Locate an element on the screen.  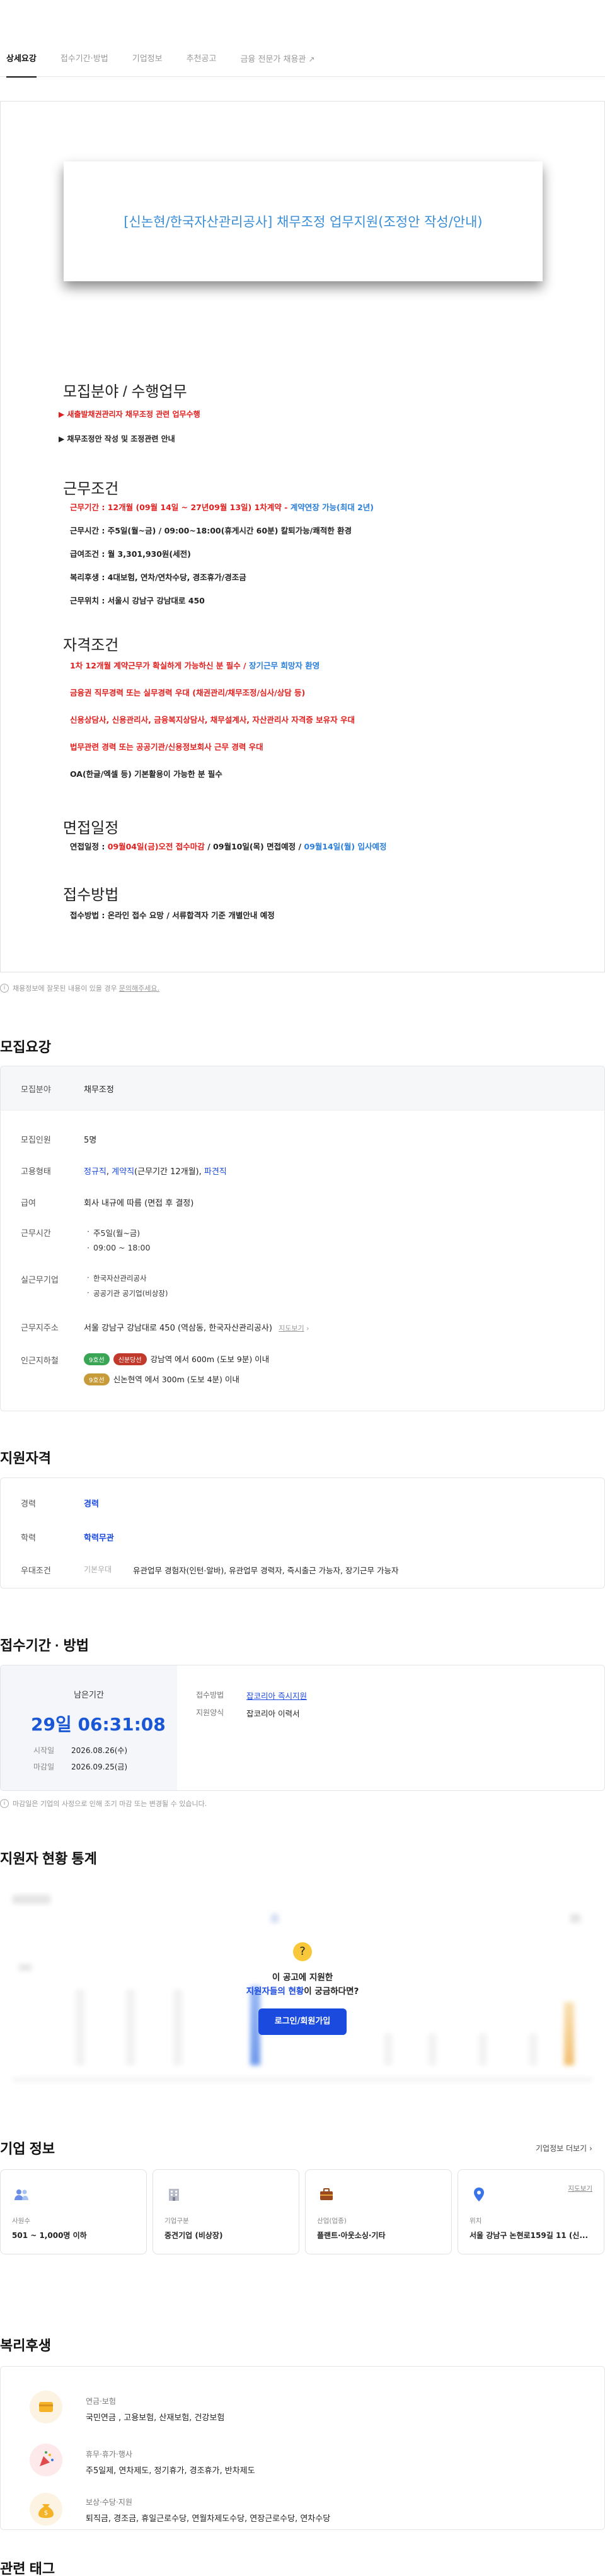
row-value: 회사 내규에 따름 (면접 후 결정) is located at coordinates (139, 1204).